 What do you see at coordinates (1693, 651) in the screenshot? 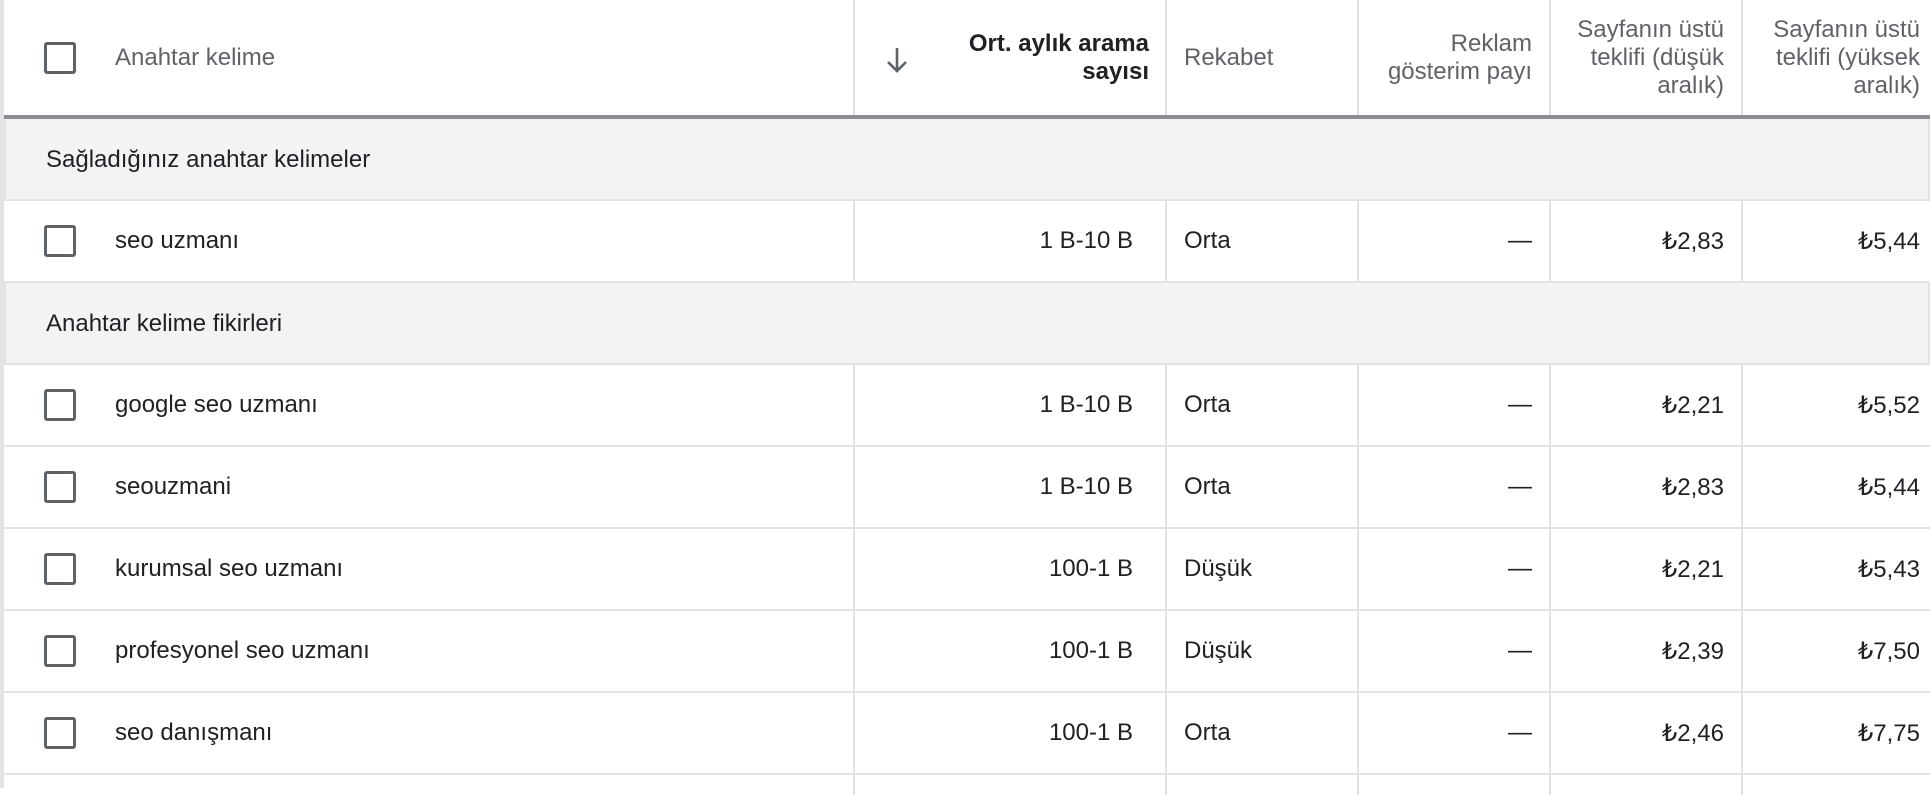
I see `top-bid-low-value: ₺2,39` at bounding box center [1693, 651].